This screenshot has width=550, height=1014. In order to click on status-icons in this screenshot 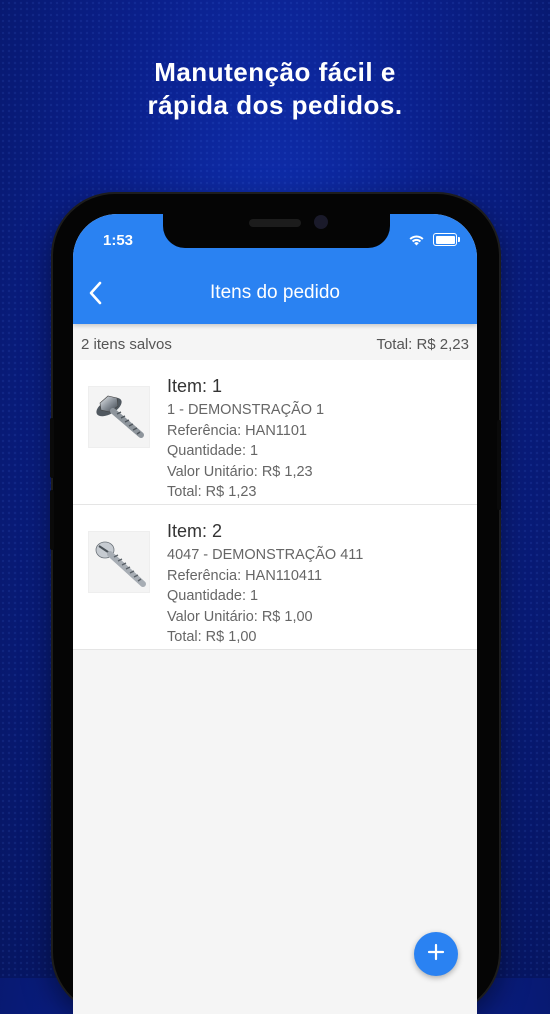, I will do `click(434, 239)`.